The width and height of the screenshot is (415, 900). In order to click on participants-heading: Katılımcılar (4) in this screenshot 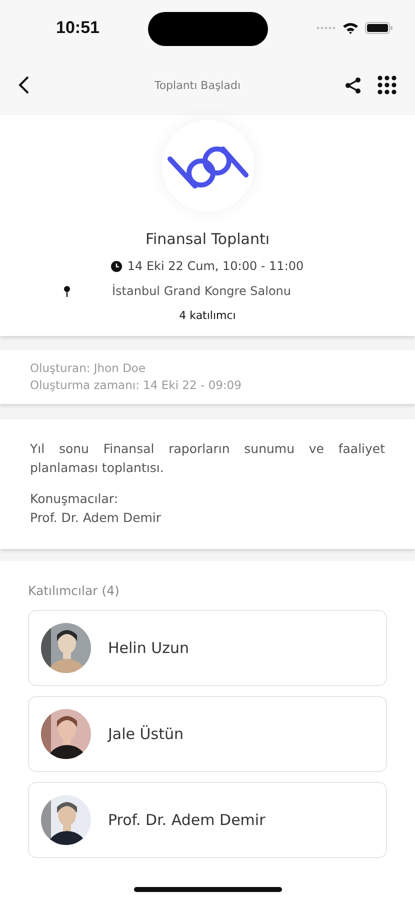, I will do `click(74, 590)`.